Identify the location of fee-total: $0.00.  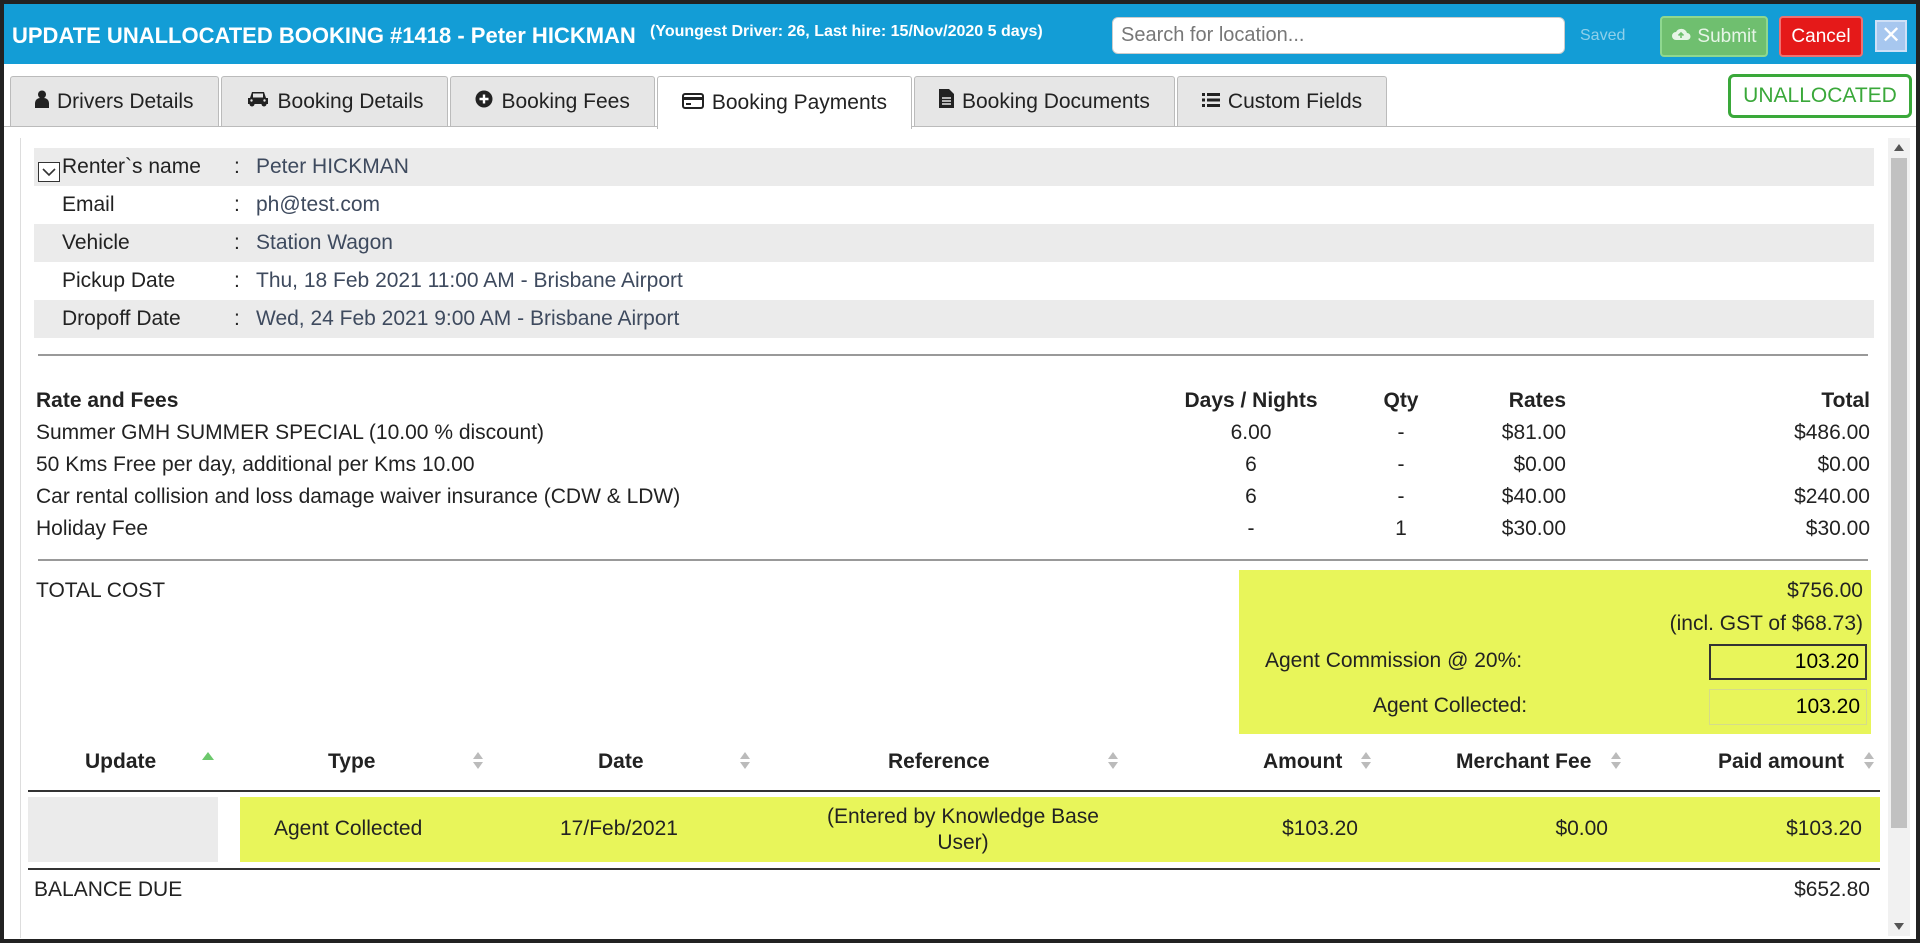
(1843, 464).